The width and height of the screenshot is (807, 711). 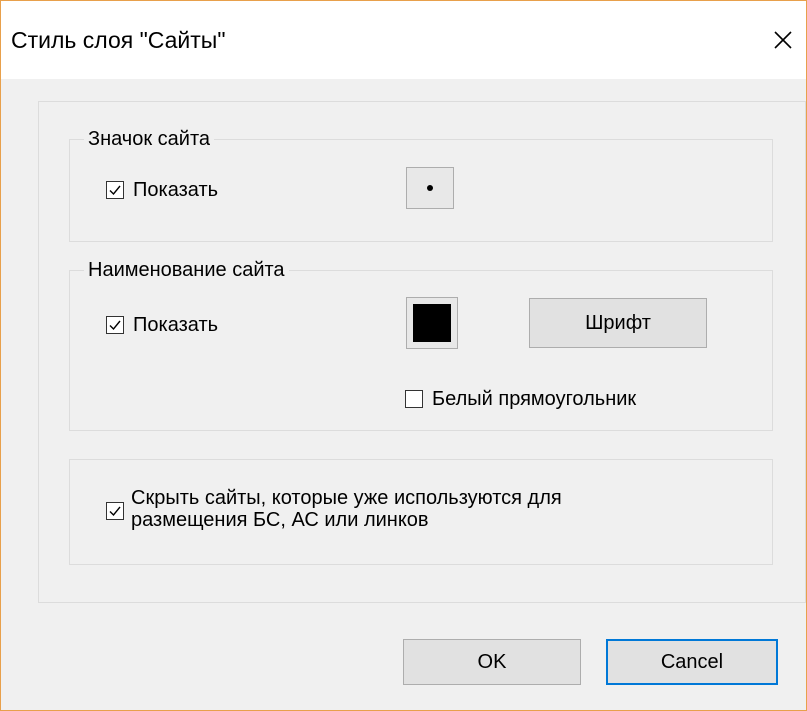 I want to click on site-name-show-label: Показать, so click(x=176, y=325).